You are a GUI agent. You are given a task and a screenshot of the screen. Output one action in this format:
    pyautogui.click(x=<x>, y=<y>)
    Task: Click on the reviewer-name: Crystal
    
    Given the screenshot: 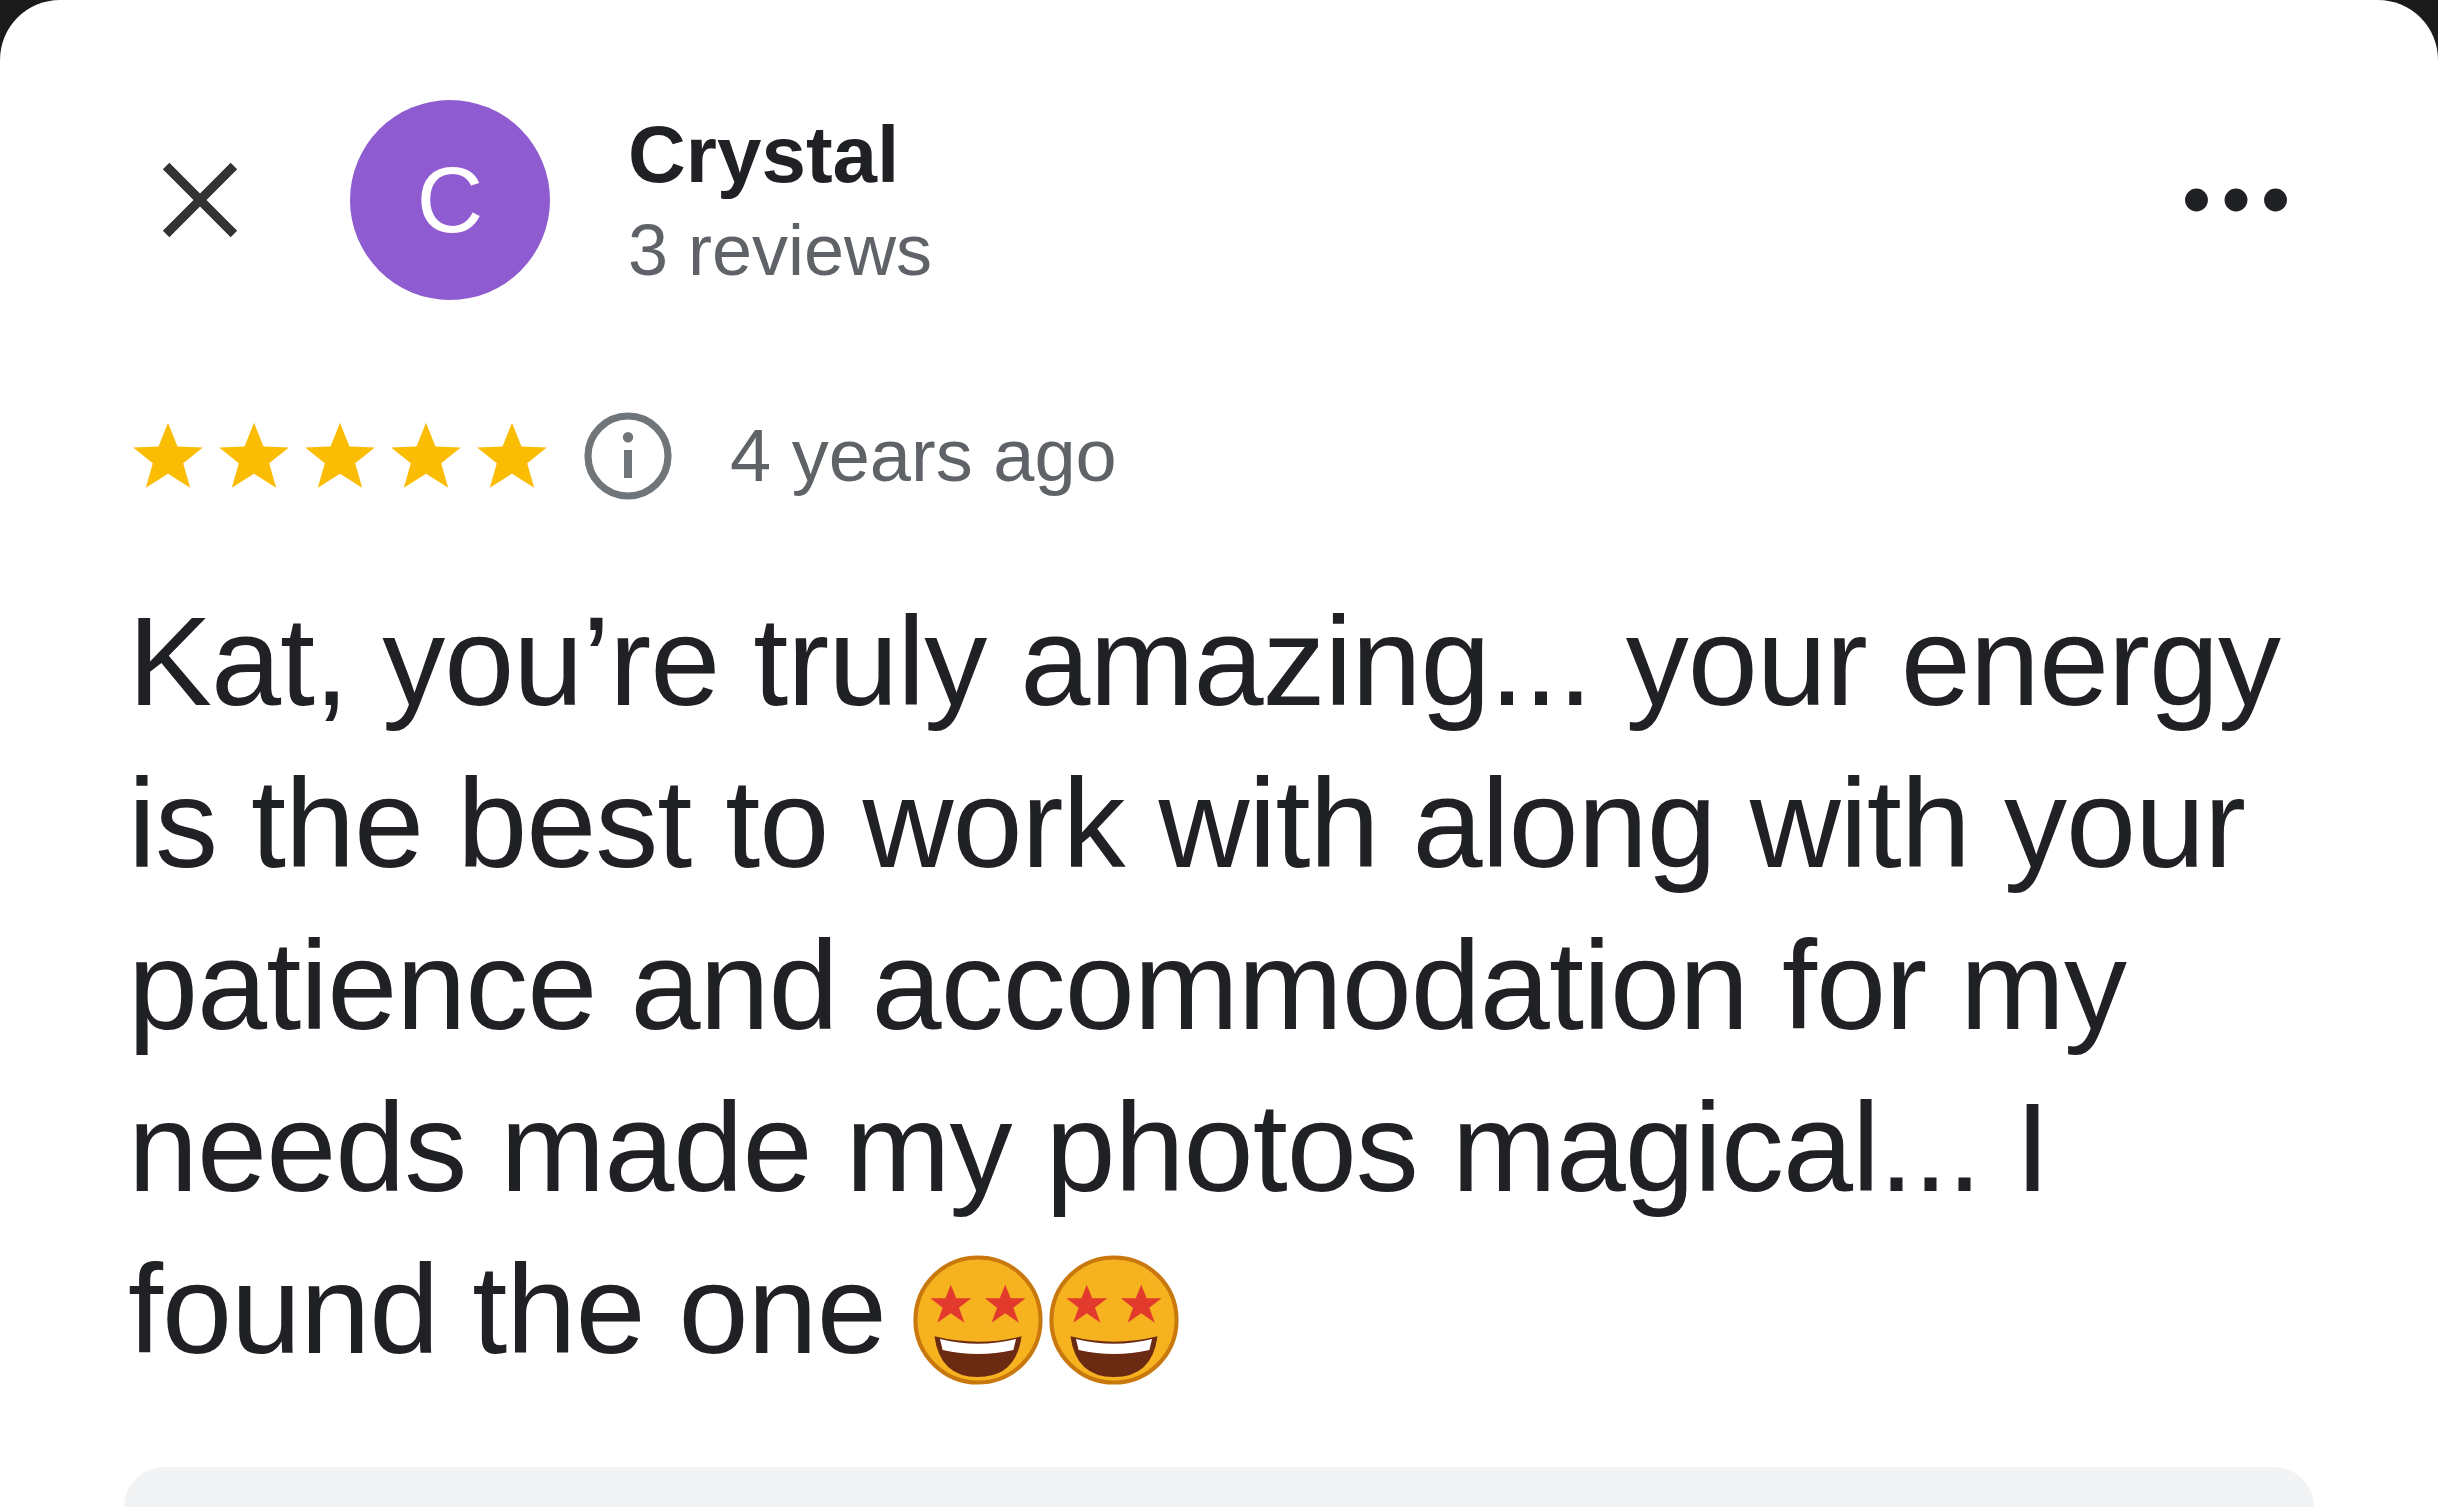 What is the action you would take?
    pyautogui.click(x=764, y=155)
    